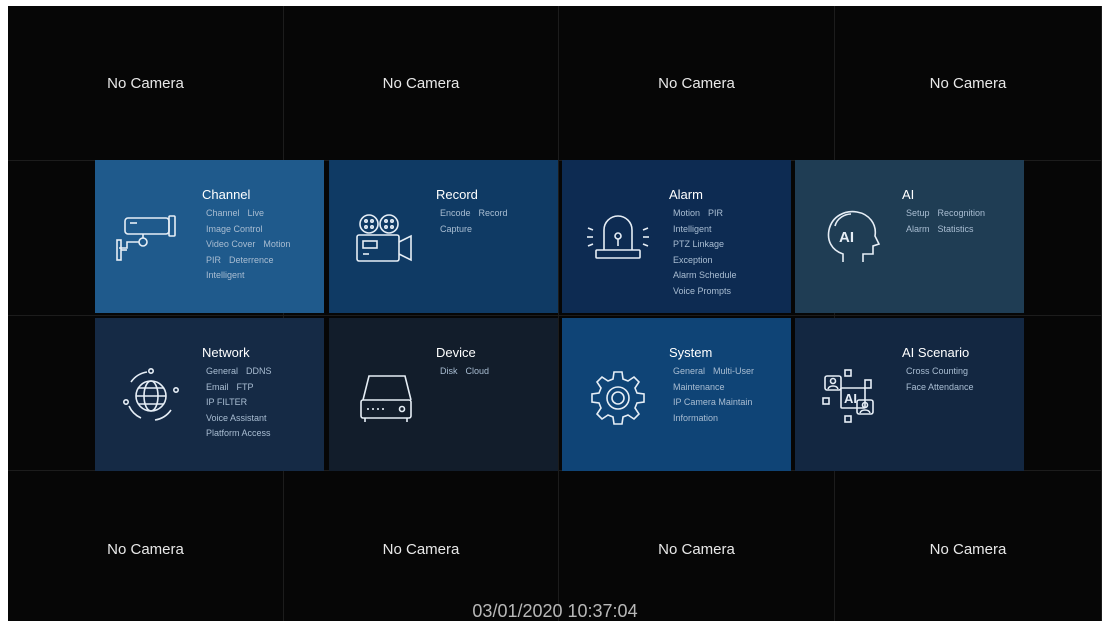 The image size is (1102, 621). I want to click on device-title: Device, so click(456, 352).